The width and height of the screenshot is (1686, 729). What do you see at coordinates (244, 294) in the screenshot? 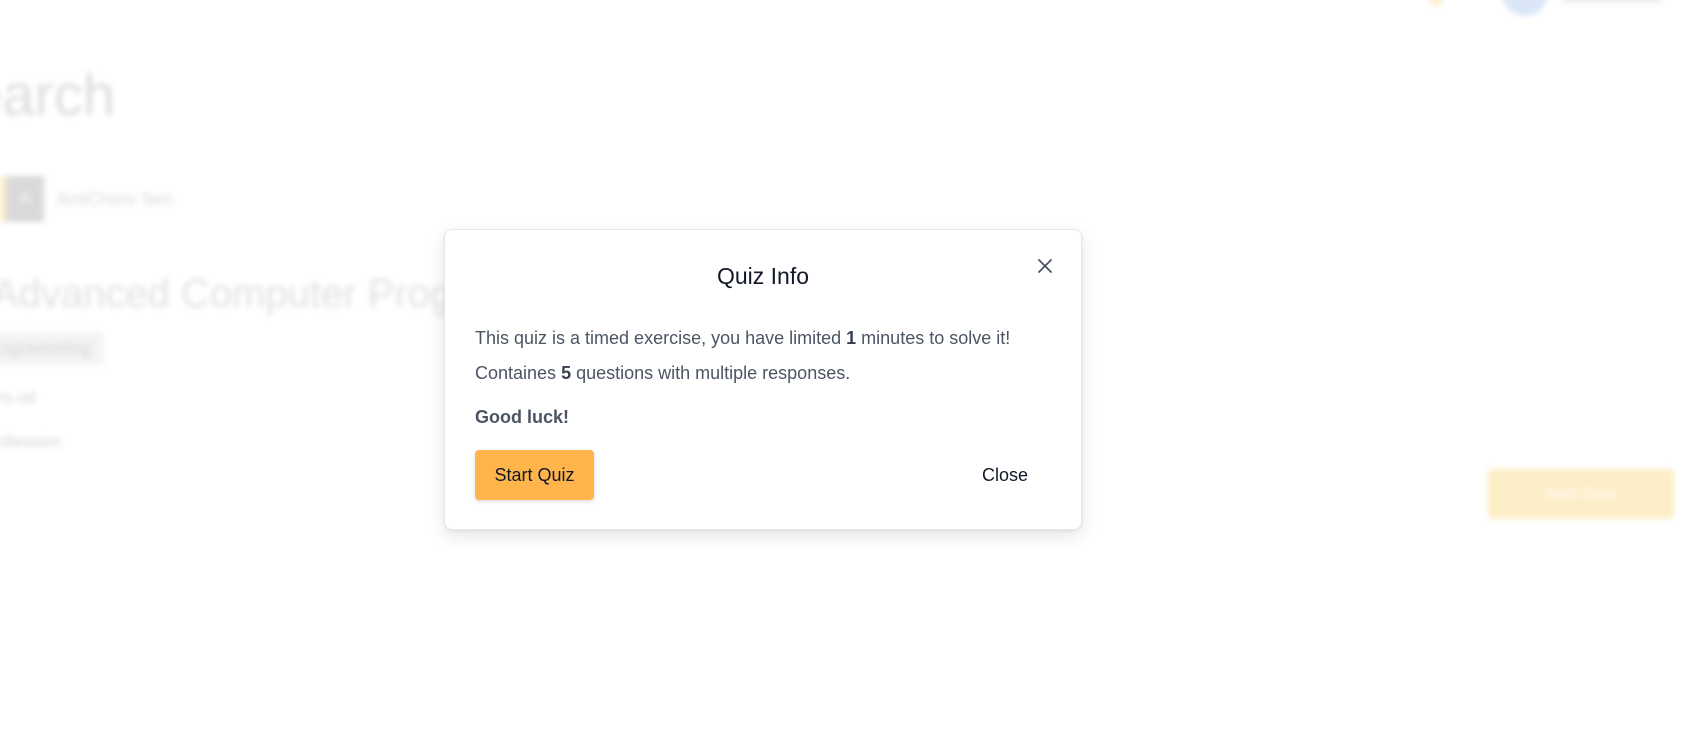
I see `course-title: Advanced Computer Progra` at bounding box center [244, 294].